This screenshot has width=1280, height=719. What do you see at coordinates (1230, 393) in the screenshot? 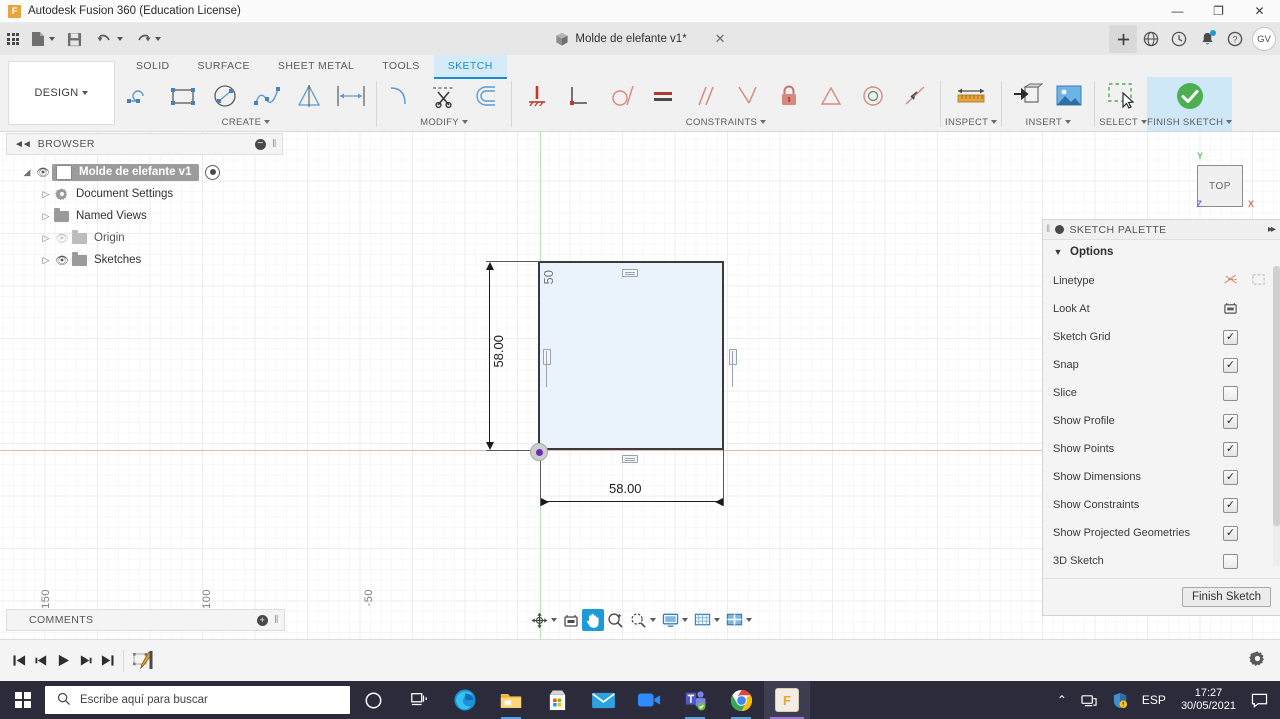
I see `slice-checkbox: ✓` at bounding box center [1230, 393].